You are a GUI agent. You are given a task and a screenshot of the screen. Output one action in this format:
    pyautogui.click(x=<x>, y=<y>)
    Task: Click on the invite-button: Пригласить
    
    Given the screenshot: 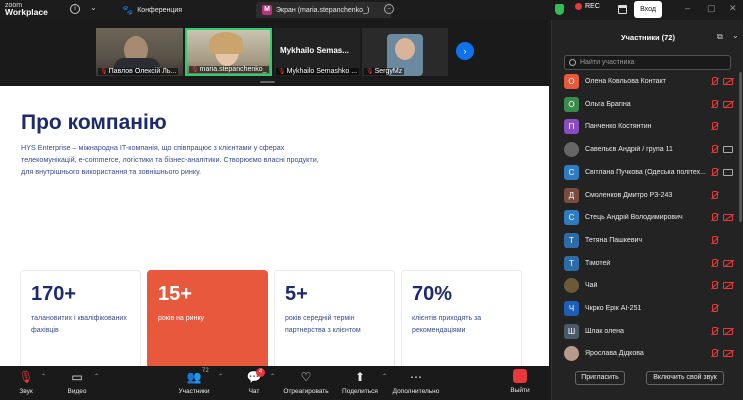 What is the action you would take?
    pyautogui.click(x=600, y=378)
    